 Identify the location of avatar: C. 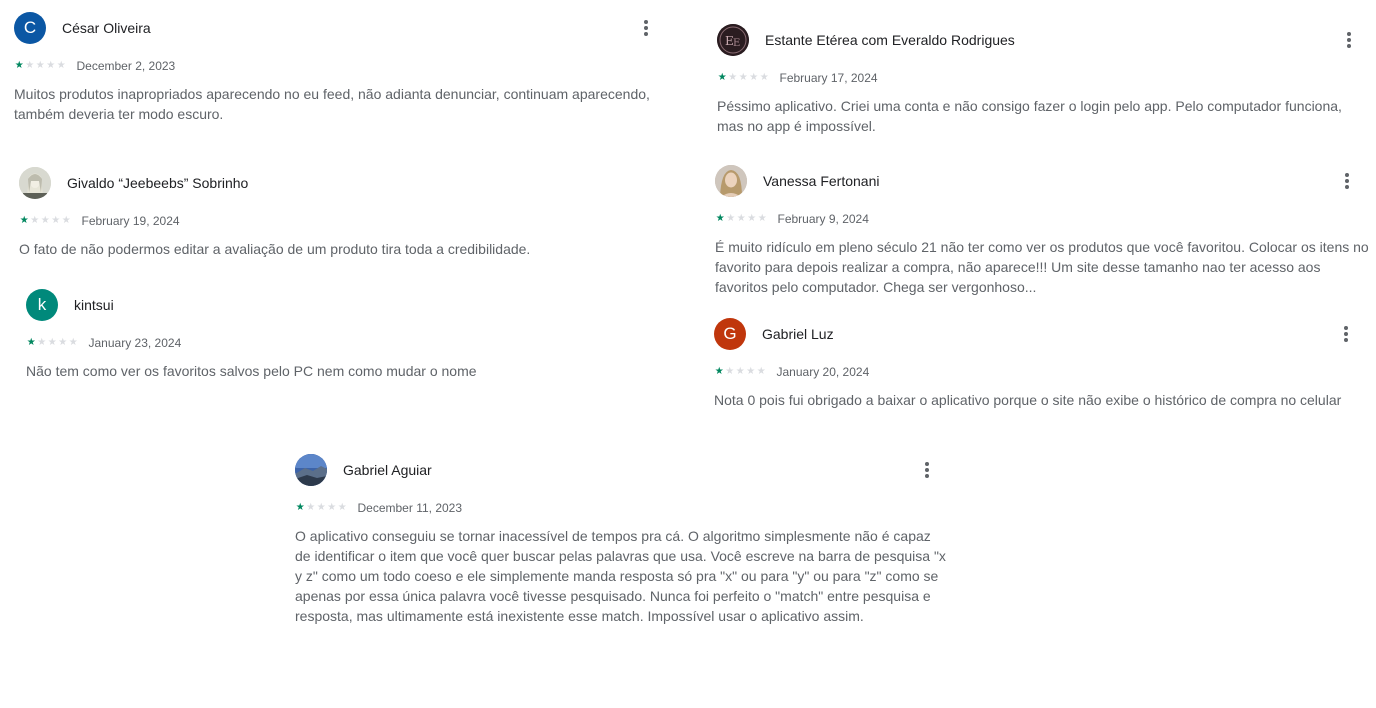
(30, 28).